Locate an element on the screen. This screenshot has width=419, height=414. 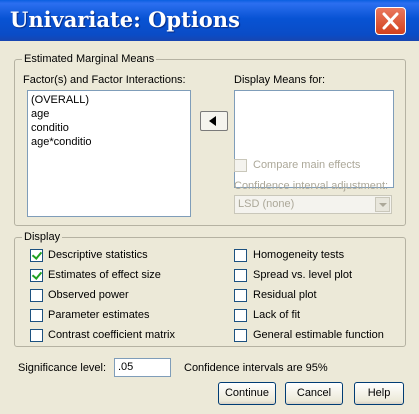
parameter-estimates-checkbox is located at coordinates (36, 315).